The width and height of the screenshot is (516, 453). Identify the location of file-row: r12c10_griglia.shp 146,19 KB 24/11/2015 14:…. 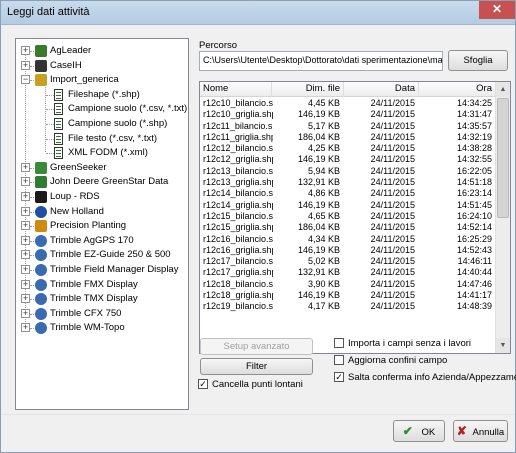
(348, 114).